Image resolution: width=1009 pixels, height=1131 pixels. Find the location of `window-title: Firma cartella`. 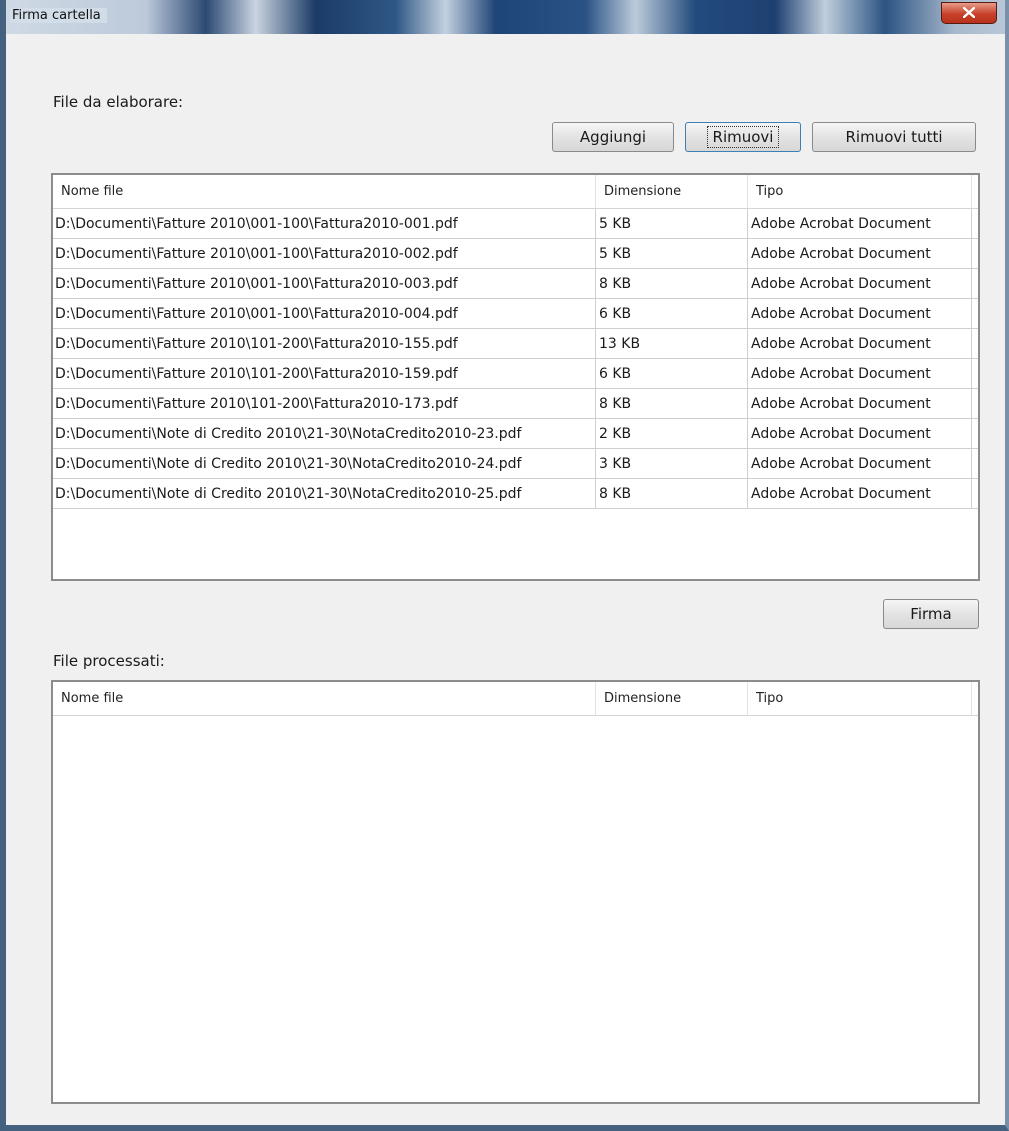

window-title: Firma cartella is located at coordinates (58, 15).